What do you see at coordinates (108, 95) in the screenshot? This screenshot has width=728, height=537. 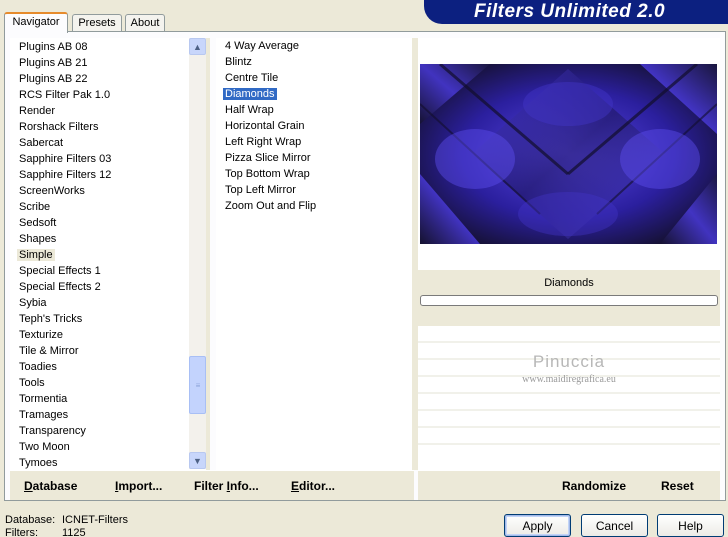 I see `category-item: RCS Filter Pak 1.0` at bounding box center [108, 95].